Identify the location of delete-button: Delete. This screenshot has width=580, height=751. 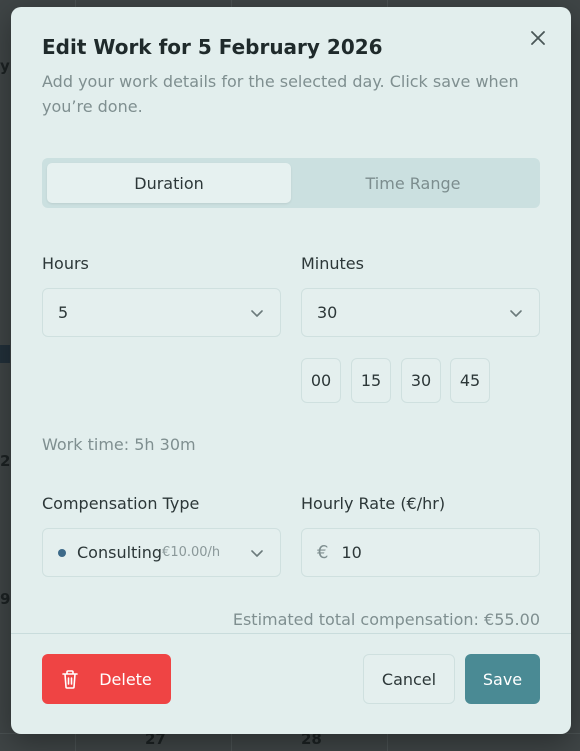
(106, 679).